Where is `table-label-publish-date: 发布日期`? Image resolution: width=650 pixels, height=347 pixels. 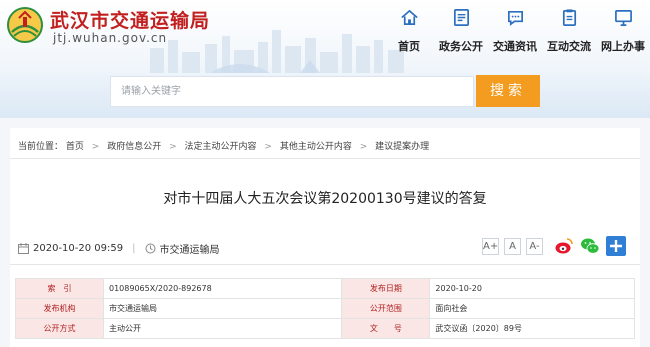 table-label-publish-date: 发布日期 is located at coordinates (386, 288).